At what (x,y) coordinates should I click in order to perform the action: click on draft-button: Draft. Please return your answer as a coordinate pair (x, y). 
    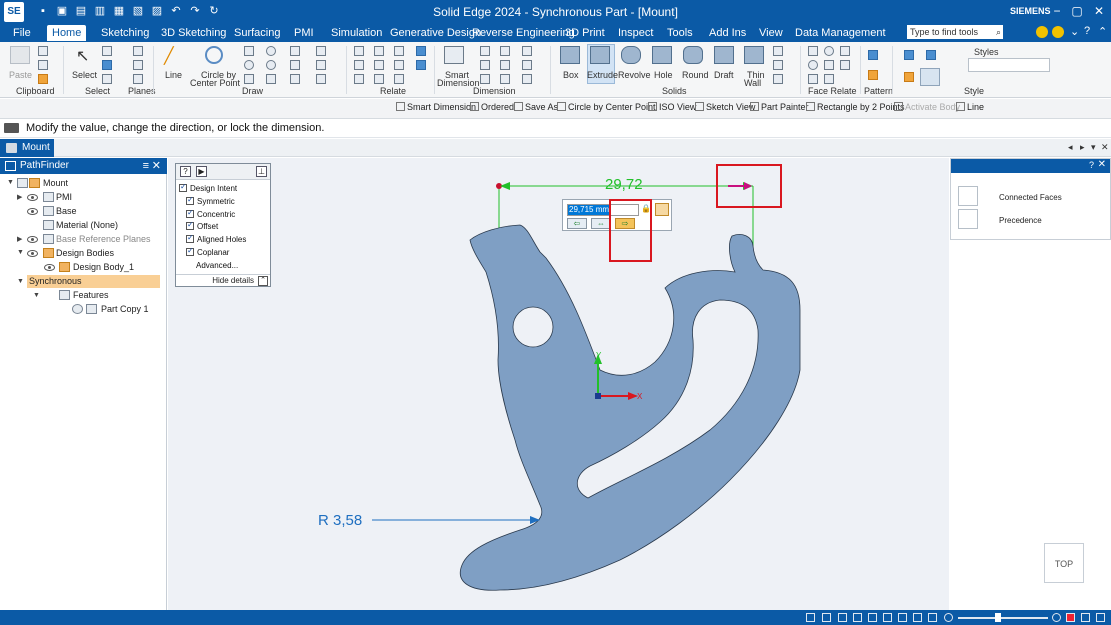
    Looking at the image, I should click on (724, 75).